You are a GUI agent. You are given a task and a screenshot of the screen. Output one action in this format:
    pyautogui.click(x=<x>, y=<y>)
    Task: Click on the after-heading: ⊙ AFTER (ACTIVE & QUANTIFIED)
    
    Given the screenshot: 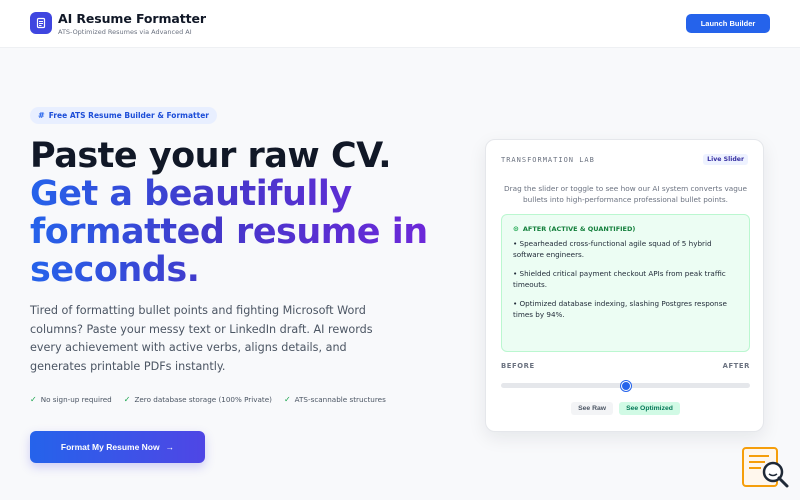 What is the action you would take?
    pyautogui.click(x=625, y=229)
    